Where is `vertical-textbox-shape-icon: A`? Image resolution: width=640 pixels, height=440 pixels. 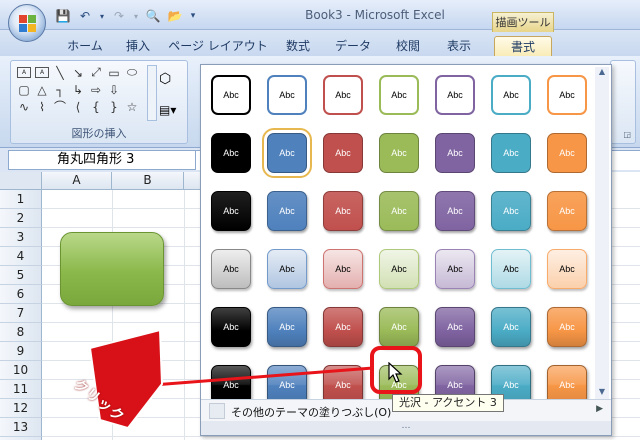
vertical-textbox-shape-icon: A is located at coordinates (42, 72).